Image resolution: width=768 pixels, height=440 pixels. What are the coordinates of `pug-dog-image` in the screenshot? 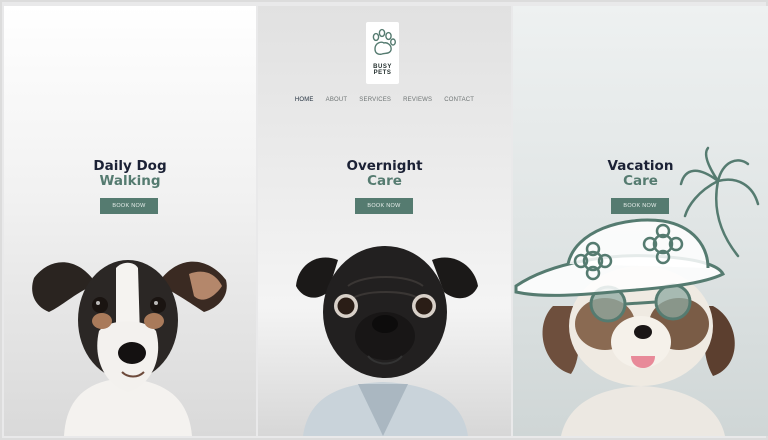 It's located at (387, 341).